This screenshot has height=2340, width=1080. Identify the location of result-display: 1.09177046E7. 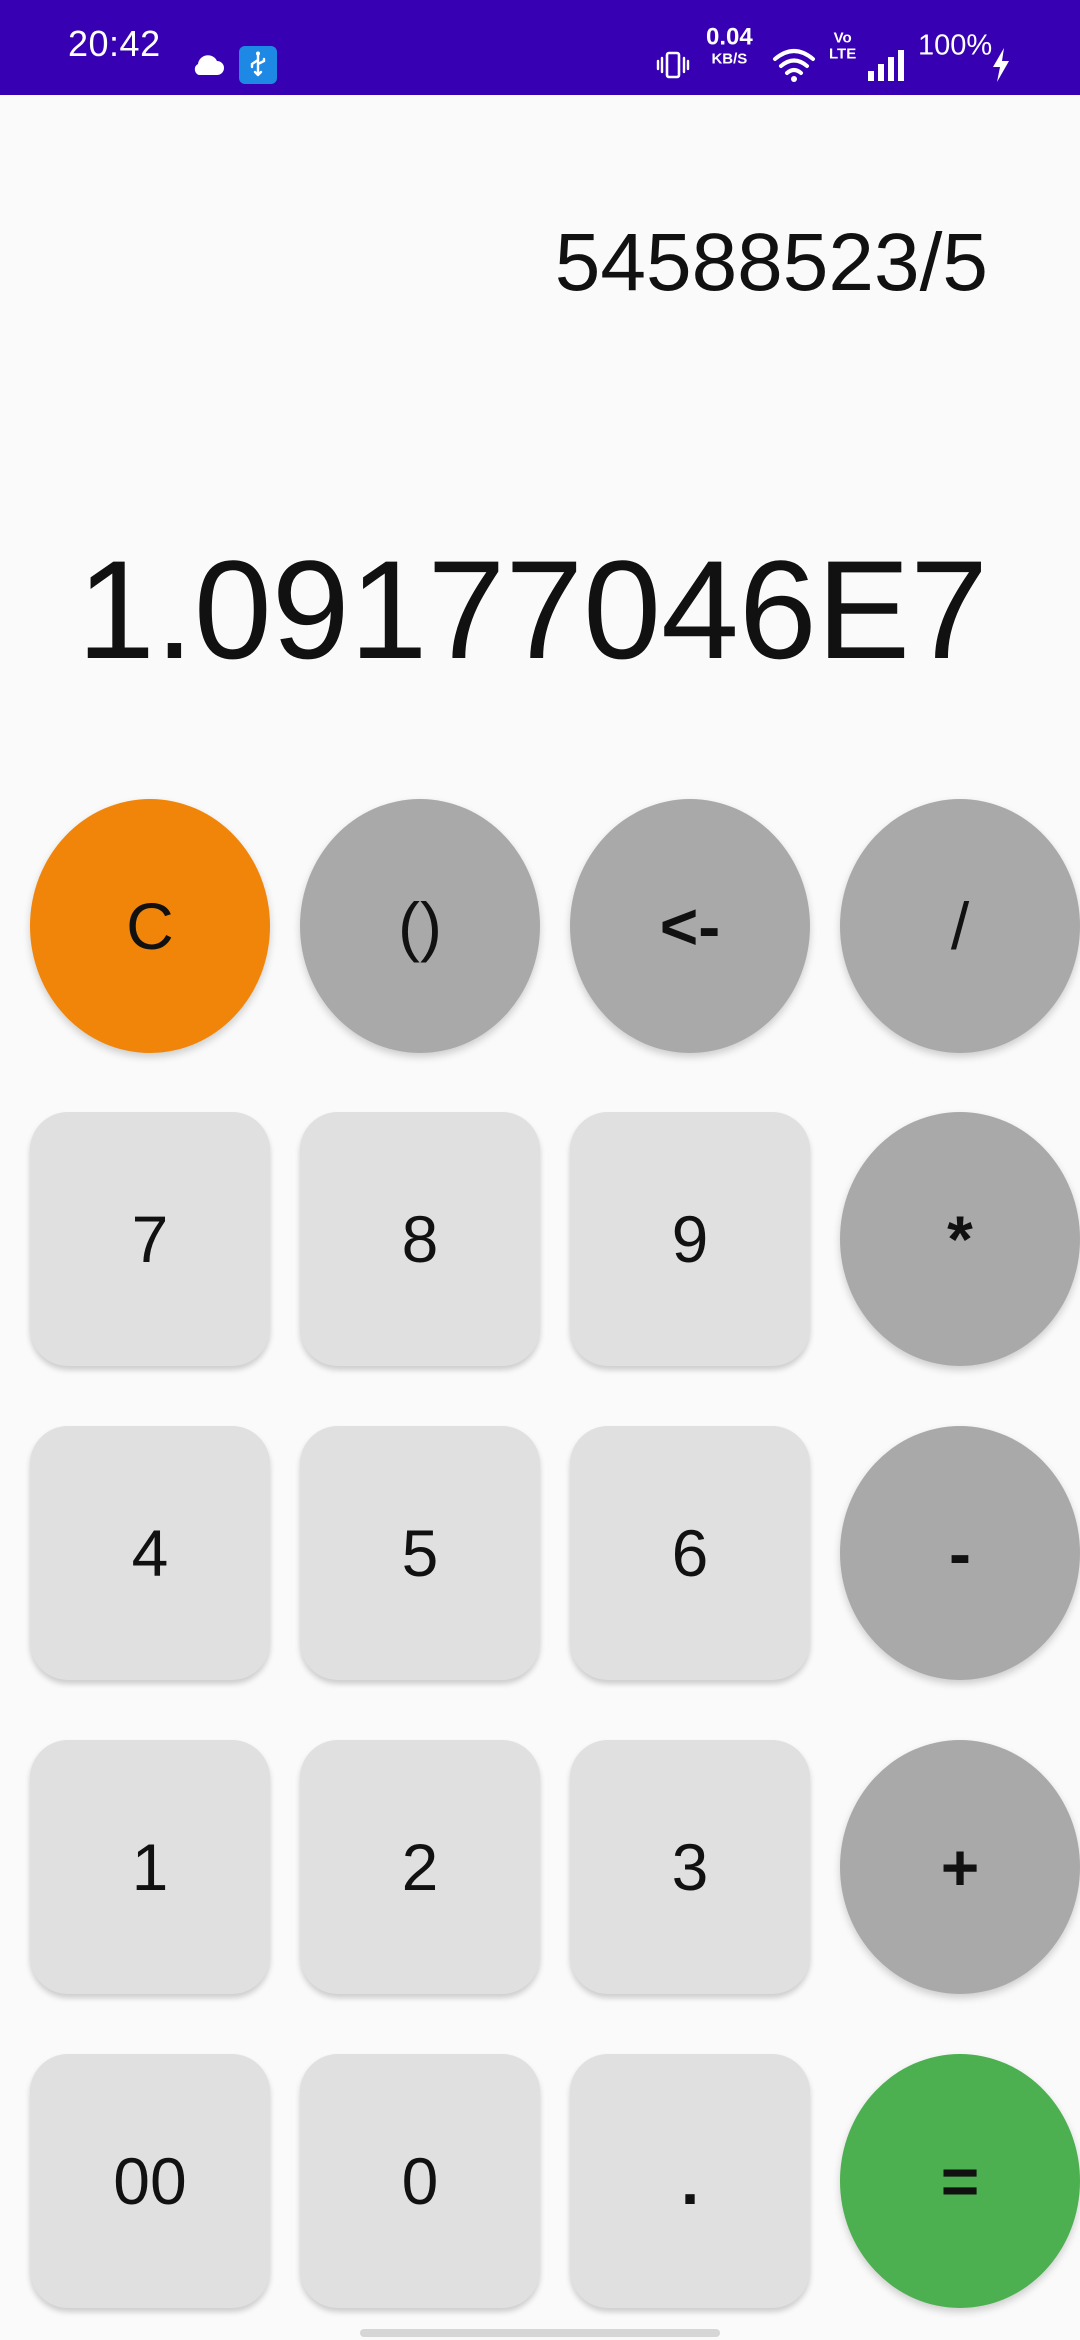
(532, 609).